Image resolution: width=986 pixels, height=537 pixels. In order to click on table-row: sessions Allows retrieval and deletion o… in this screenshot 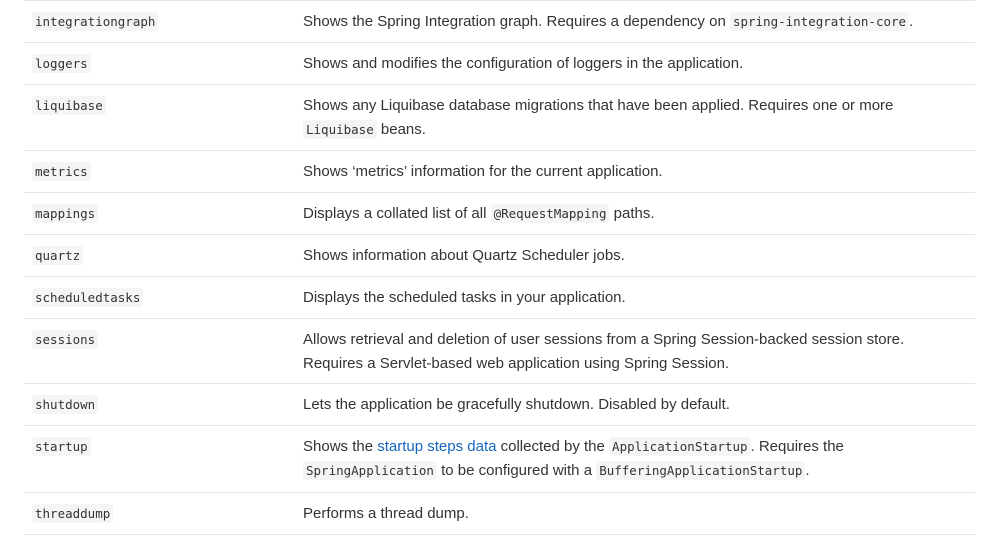, I will do `click(499, 351)`.